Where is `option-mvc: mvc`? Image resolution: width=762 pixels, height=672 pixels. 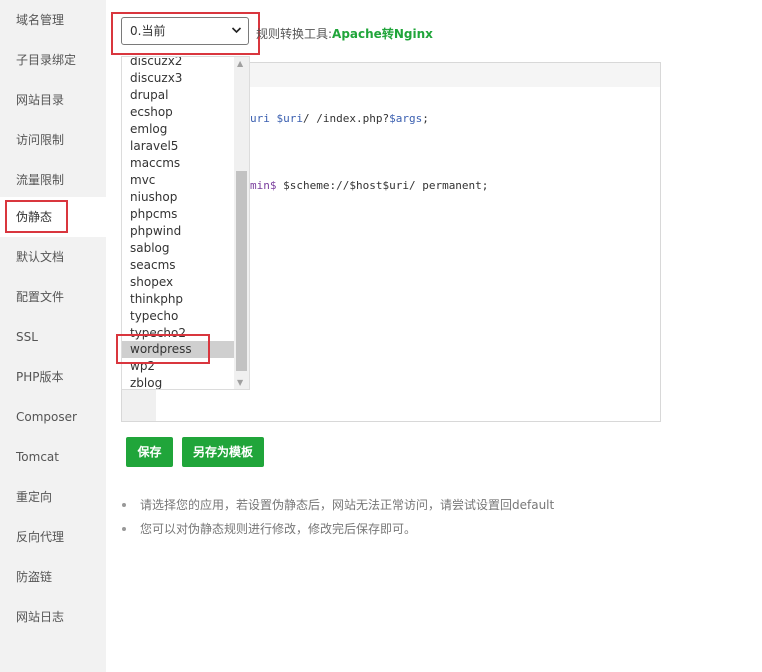 option-mvc: mvc is located at coordinates (178, 180).